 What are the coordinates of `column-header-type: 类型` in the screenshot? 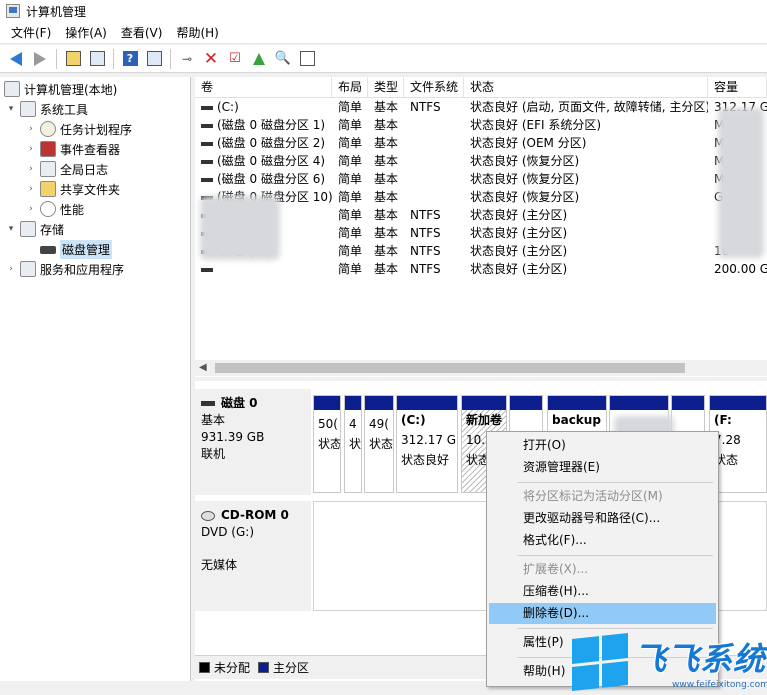 It's located at (386, 87).